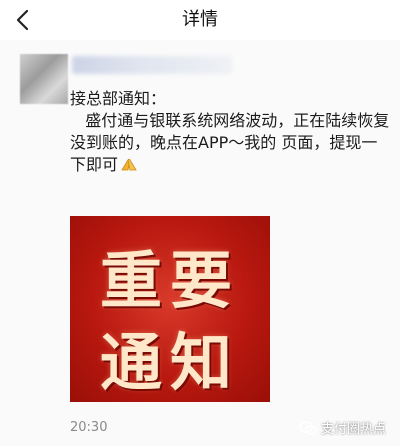  I want to click on post-text-line-content: 没到账的，晚点在APP～我的 页面，提现一下即可, so click(224, 153).